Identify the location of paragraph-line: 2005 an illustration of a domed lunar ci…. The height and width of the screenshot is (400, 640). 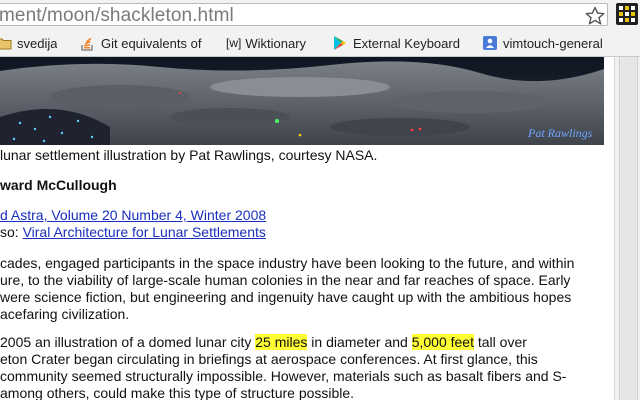
(263, 342).